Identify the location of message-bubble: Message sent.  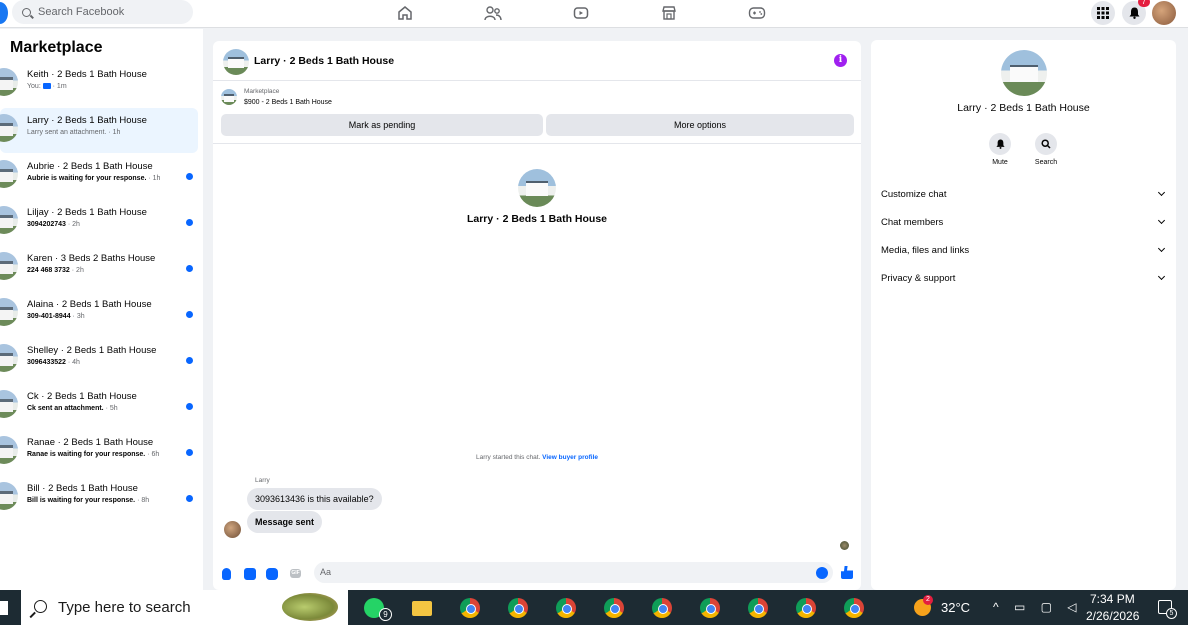
(285, 522).